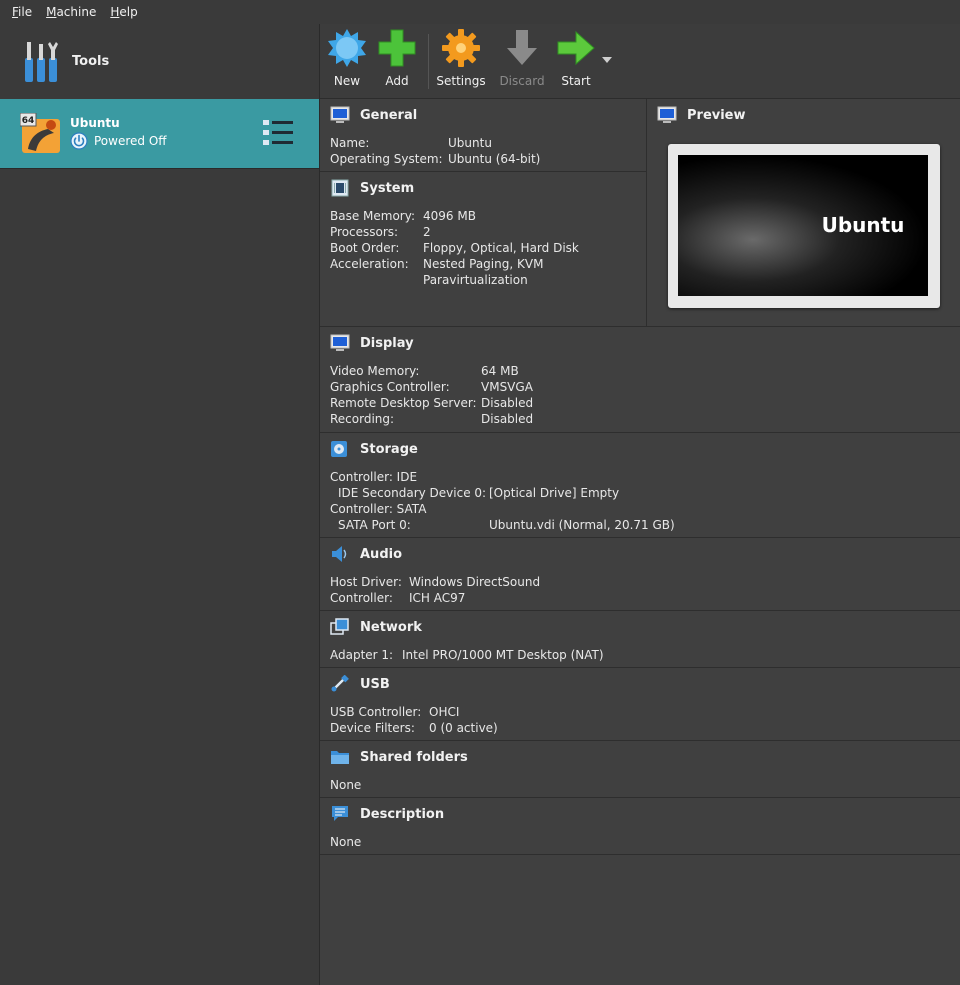 The width and height of the screenshot is (960, 985). What do you see at coordinates (374, 525) in the screenshot?
I see `storage-key: SATA Port 0:` at bounding box center [374, 525].